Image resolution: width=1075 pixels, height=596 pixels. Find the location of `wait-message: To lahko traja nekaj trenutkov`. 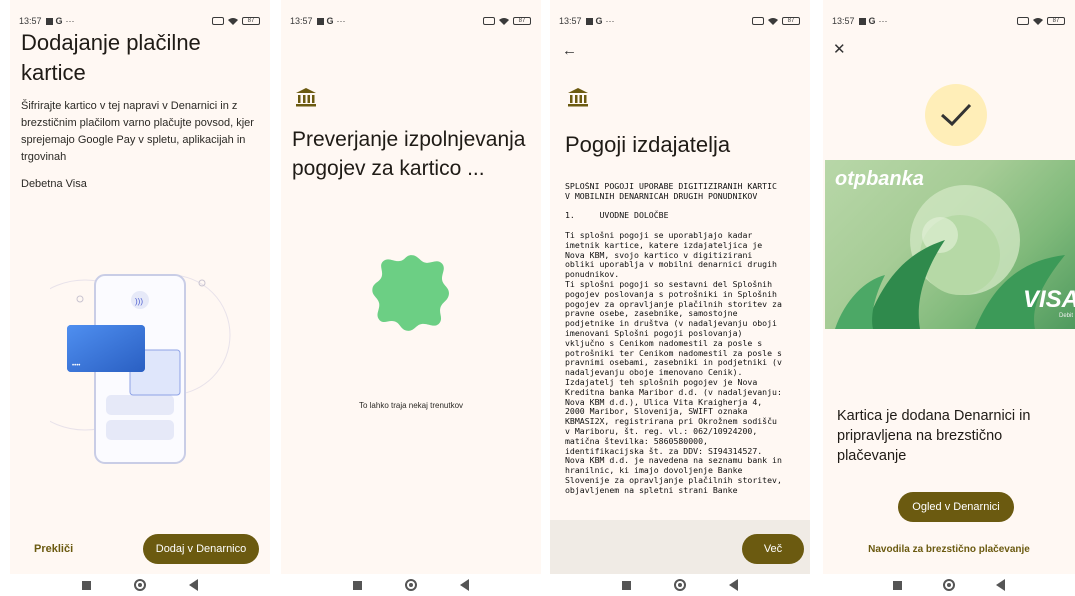

wait-message: To lahko traja nekaj trenutkov is located at coordinates (411, 405).